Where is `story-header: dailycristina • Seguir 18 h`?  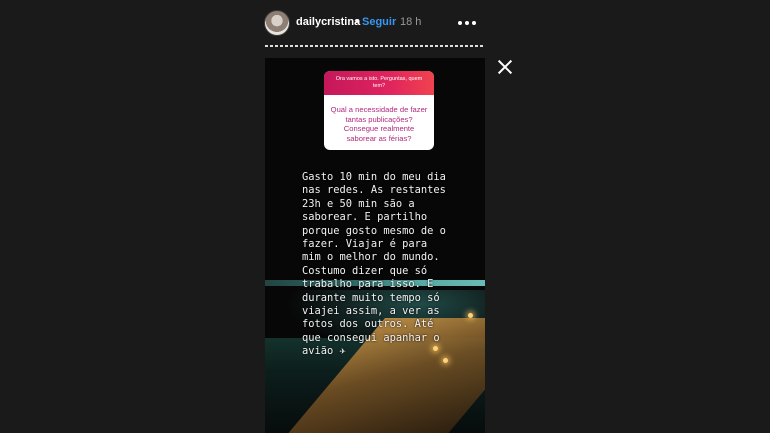 story-header: dailycristina • Seguir 18 h is located at coordinates (375, 23).